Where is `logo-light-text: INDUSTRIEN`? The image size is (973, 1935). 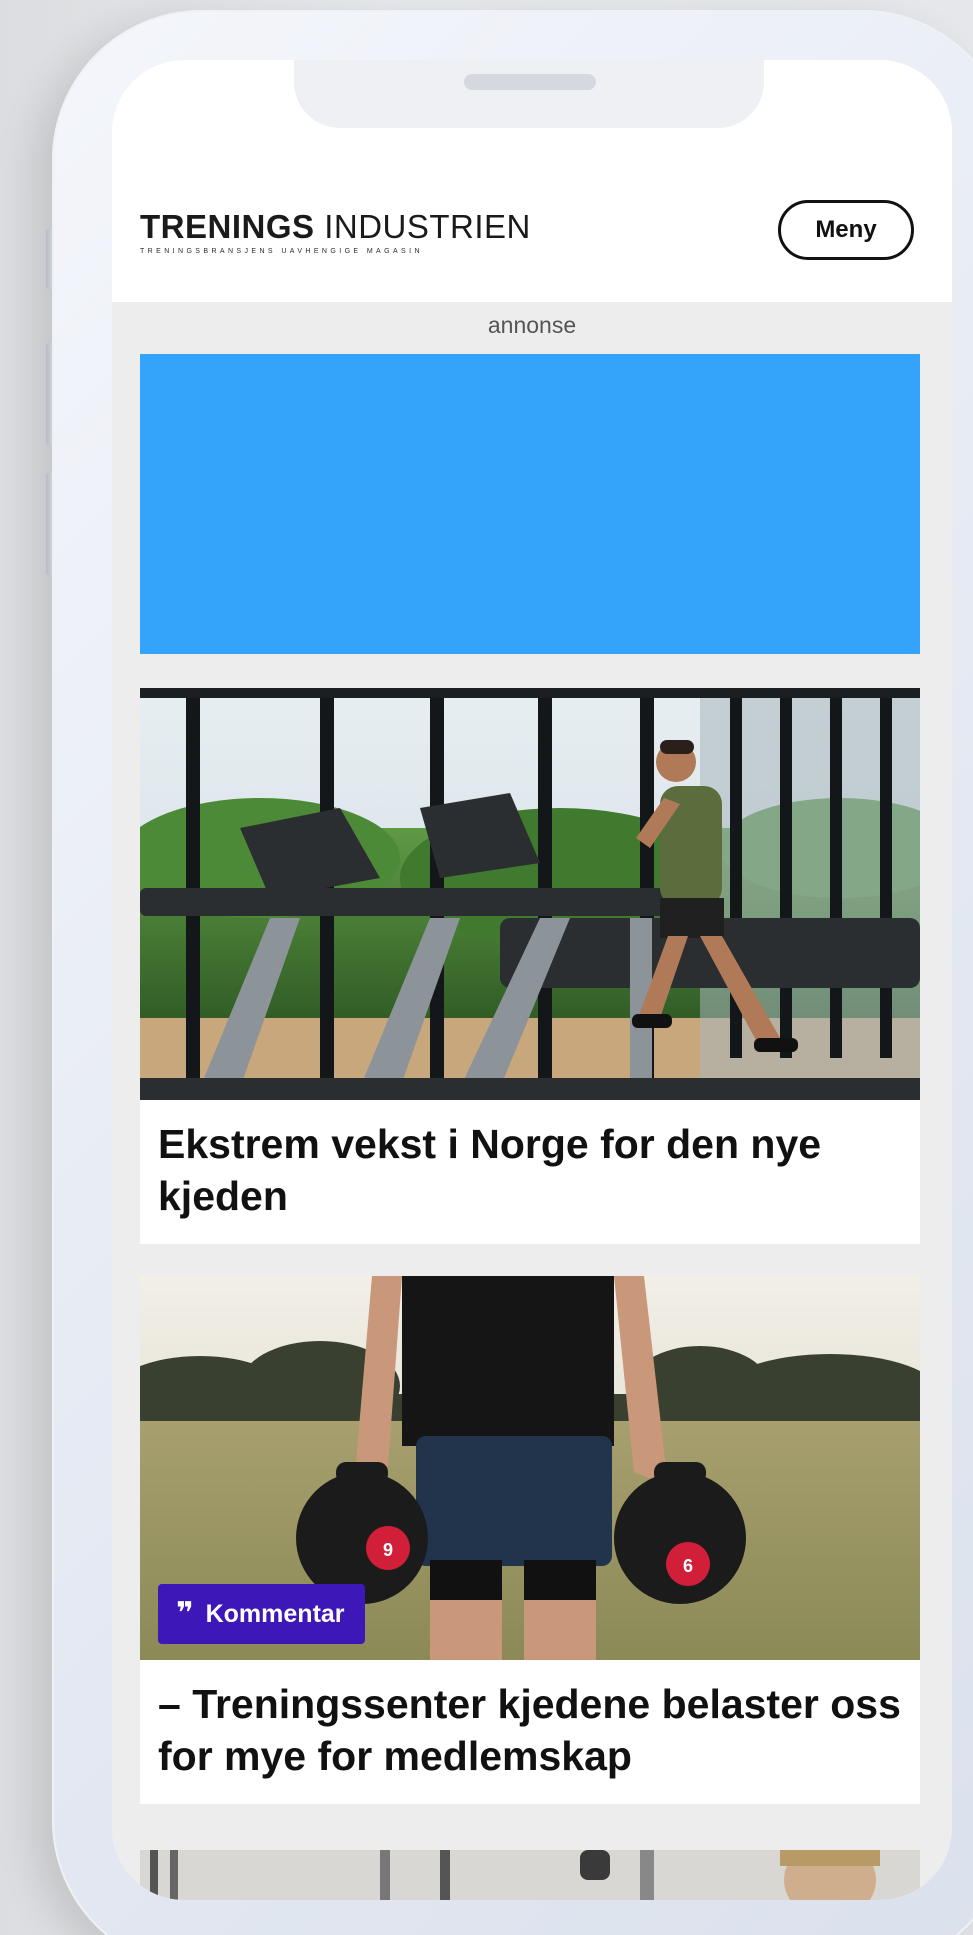 logo-light-text: INDUSTRIEN is located at coordinates (427, 226).